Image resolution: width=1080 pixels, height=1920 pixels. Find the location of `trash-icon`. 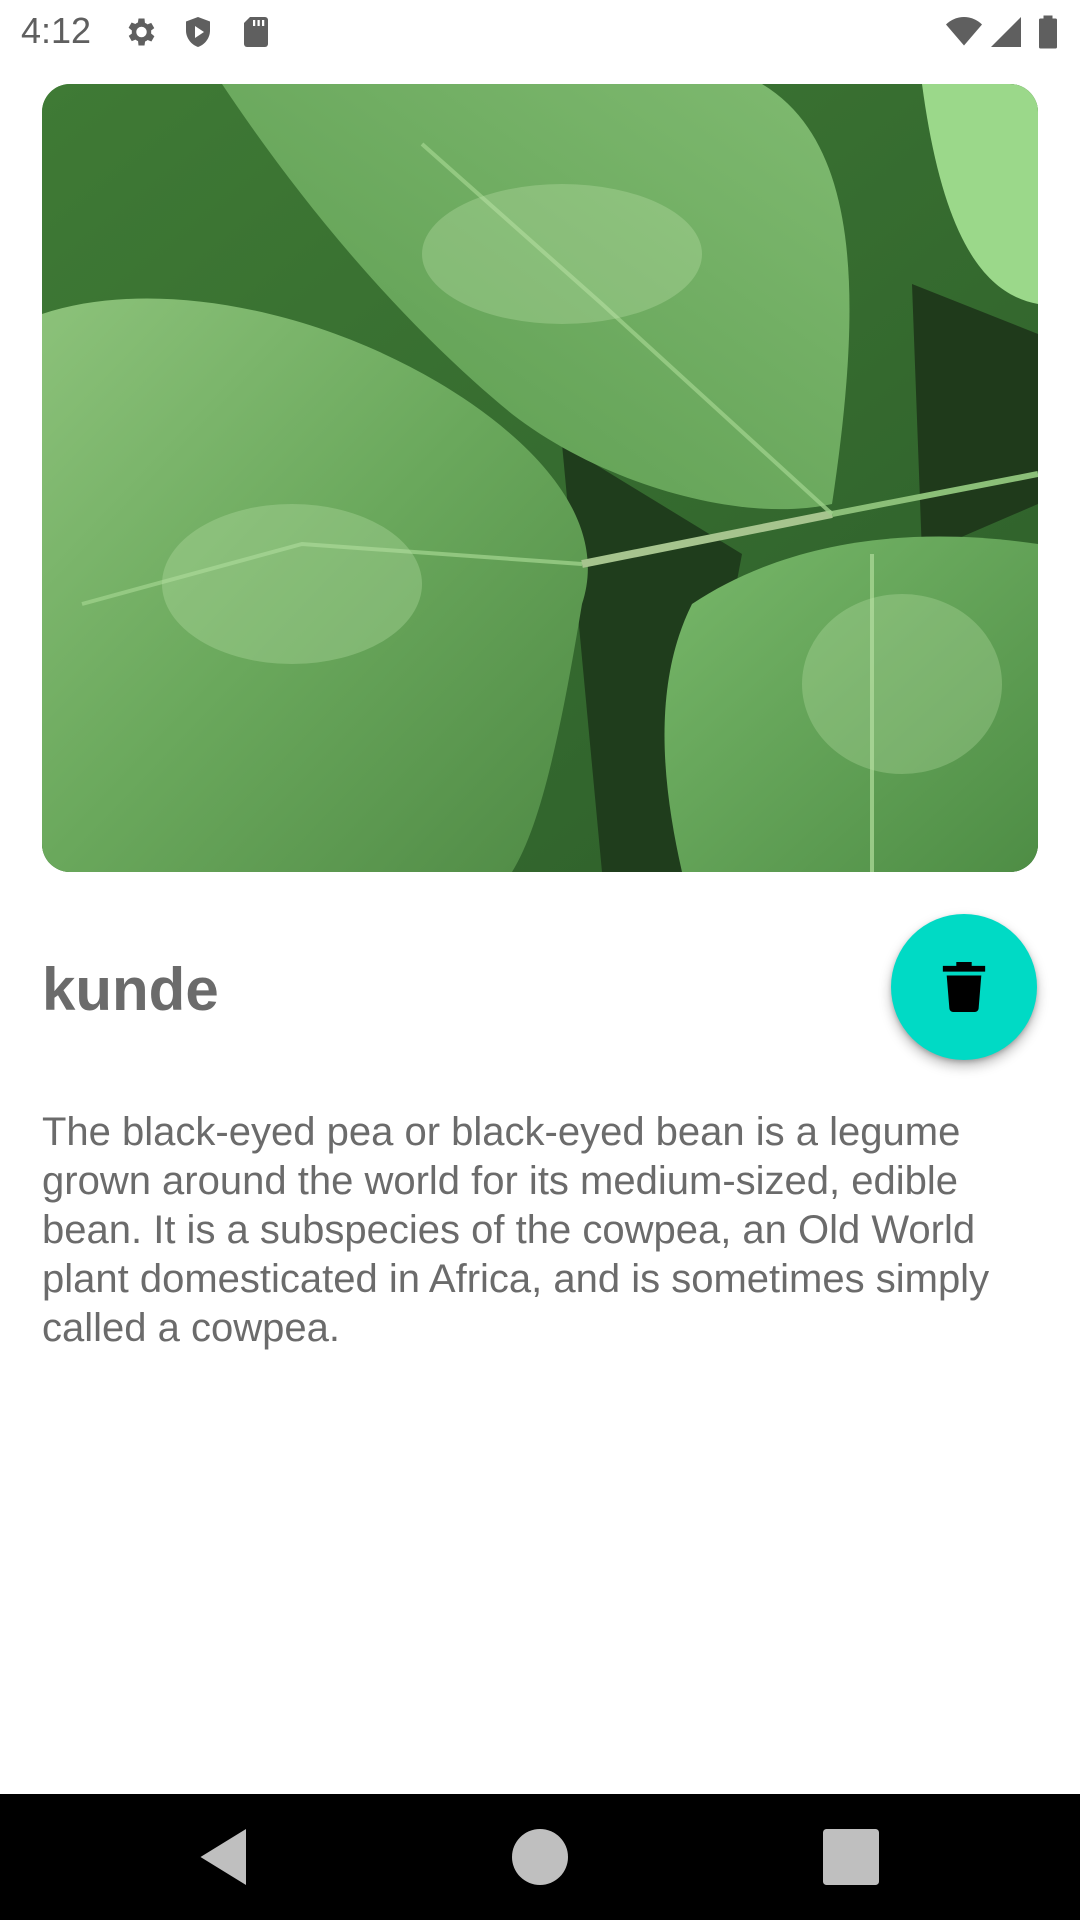

trash-icon is located at coordinates (964, 987).